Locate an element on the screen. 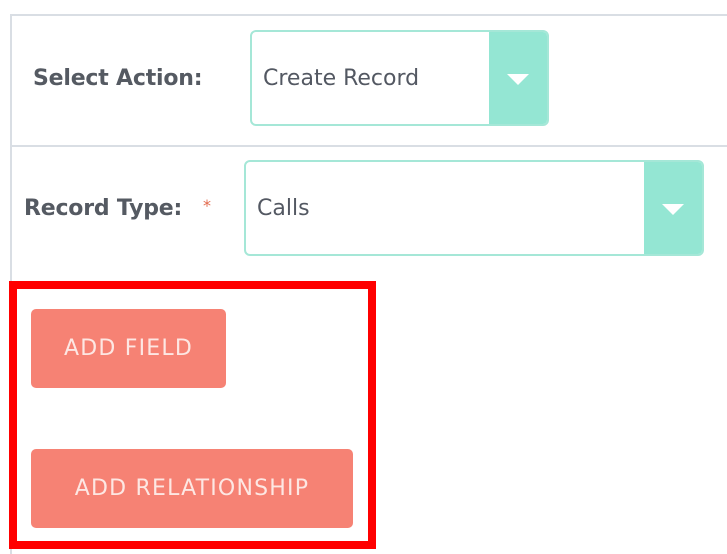 This screenshot has width=727, height=554. section-divider is located at coordinates (369, 146).